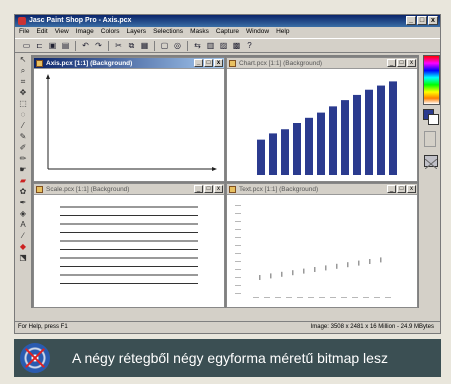 The image size is (451, 384). What do you see at coordinates (23, 115) in the screenshot?
I see `lasso-icon: ◌` at bounding box center [23, 115].